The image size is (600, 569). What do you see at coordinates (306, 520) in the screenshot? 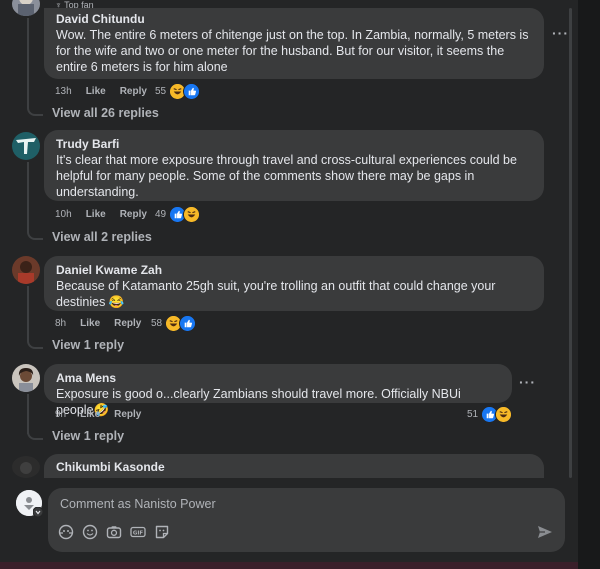
I see `comment-composer: GIF` at bounding box center [306, 520].